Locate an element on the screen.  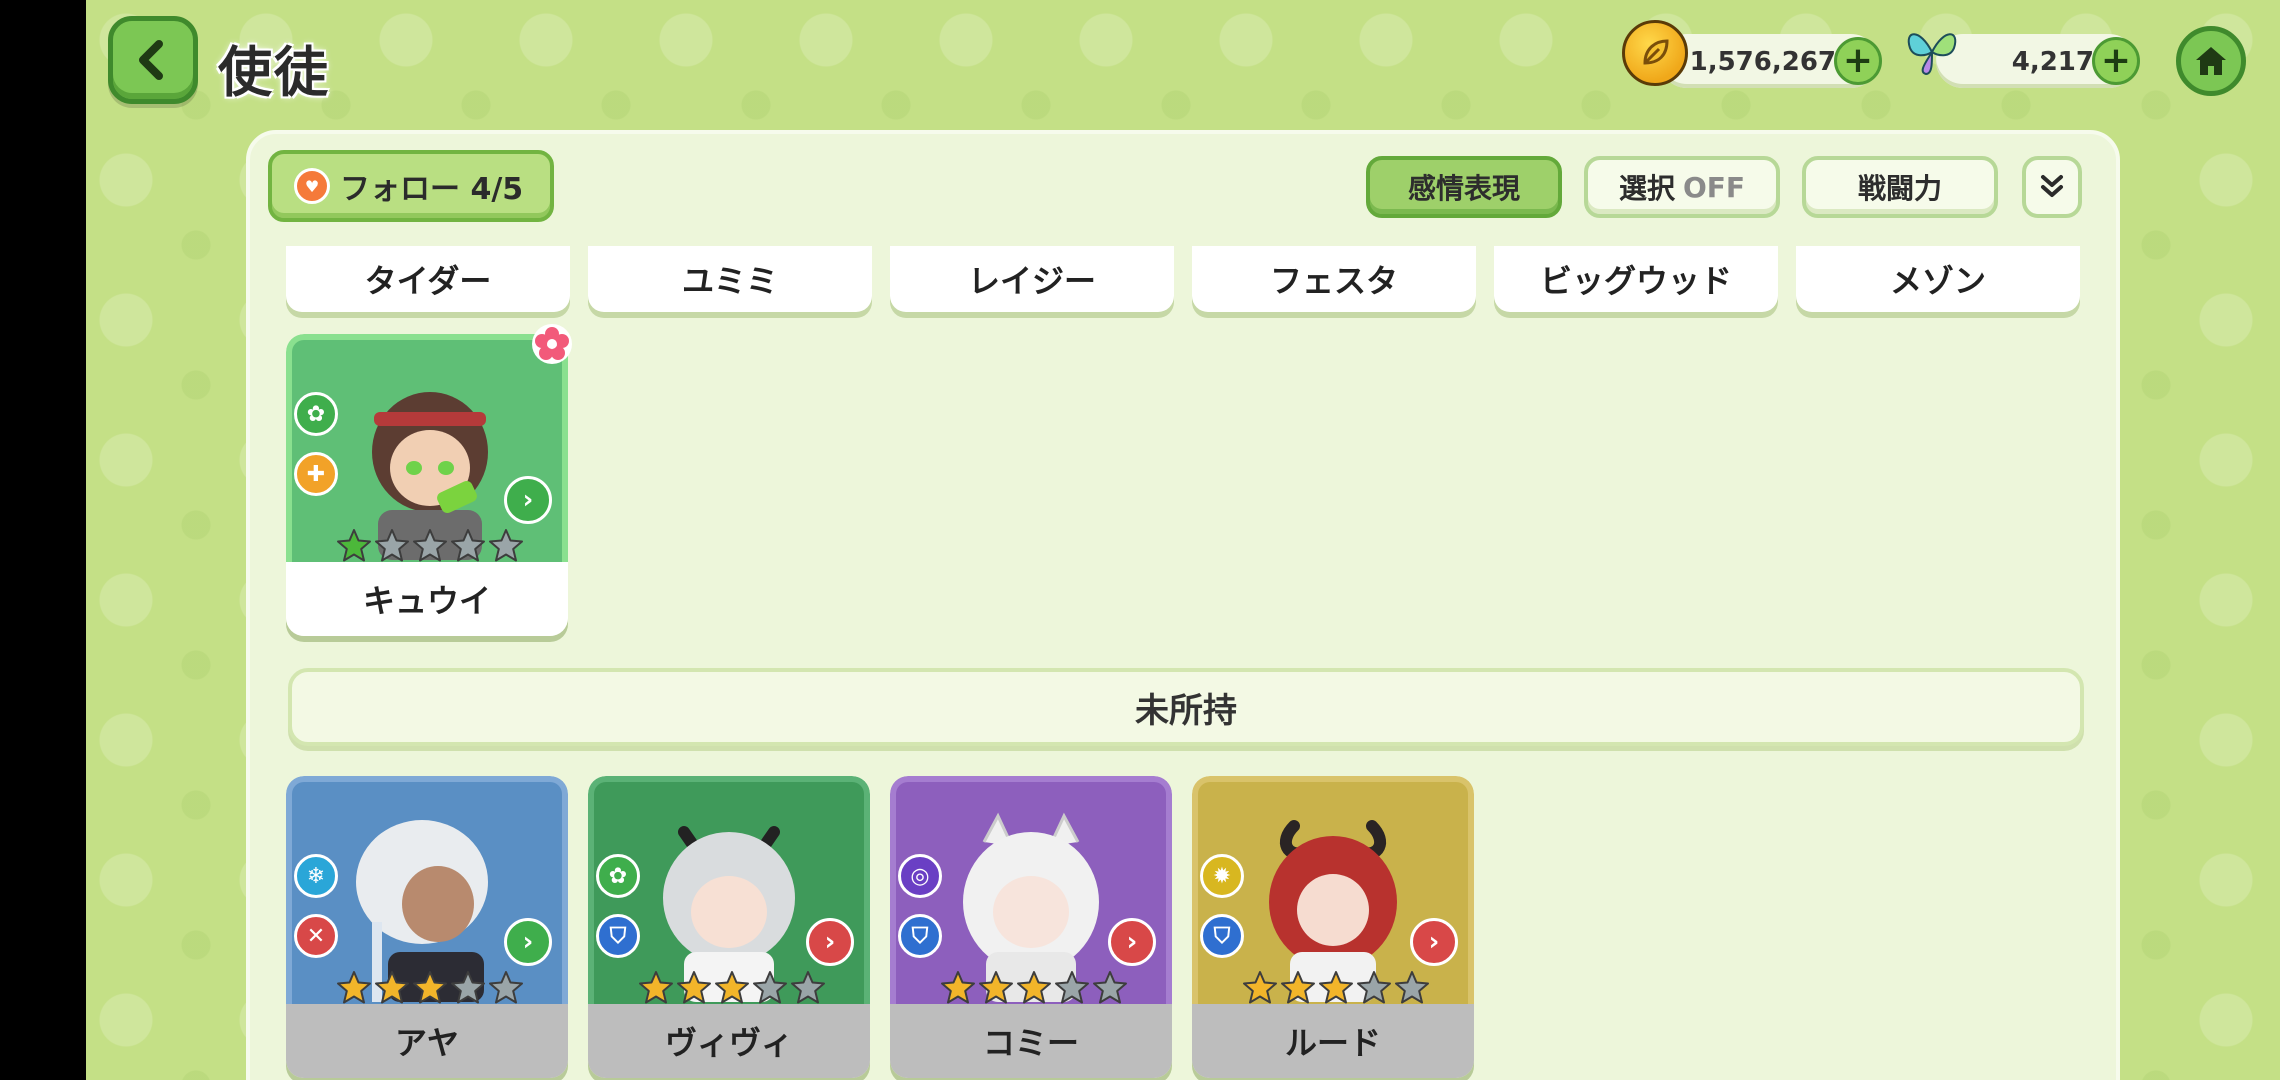
home-button is located at coordinates (2211, 61).